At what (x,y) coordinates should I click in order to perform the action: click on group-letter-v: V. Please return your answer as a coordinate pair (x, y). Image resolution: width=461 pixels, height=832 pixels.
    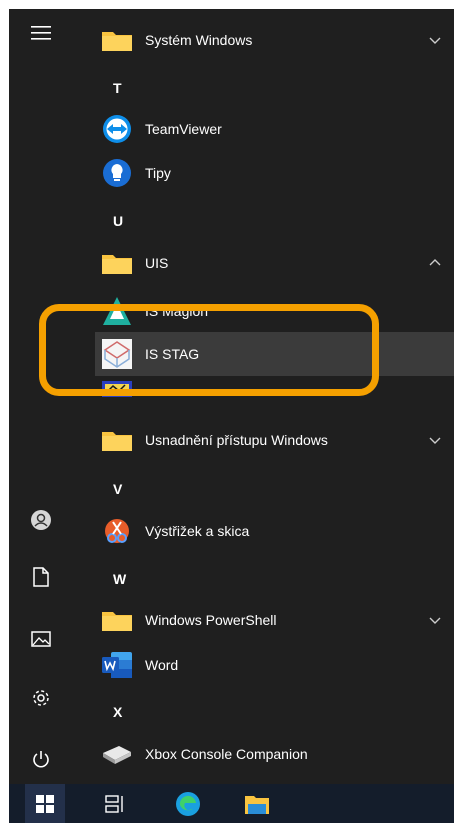
    Looking at the image, I should click on (117, 489).